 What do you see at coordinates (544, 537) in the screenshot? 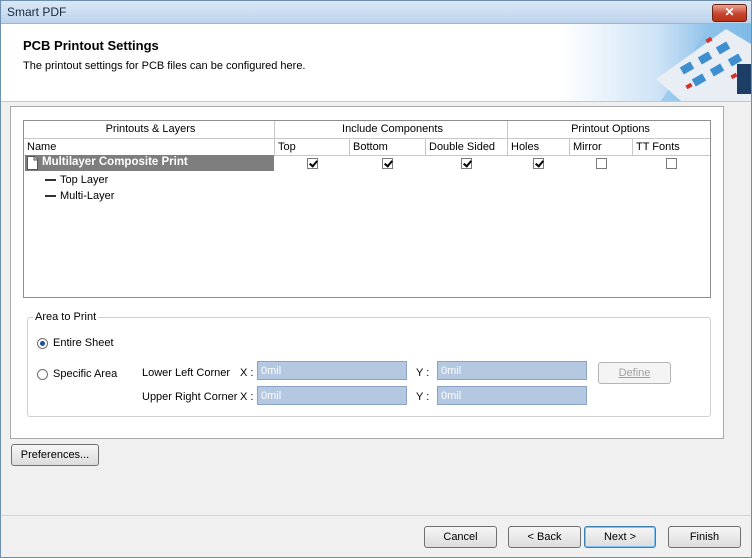
I see `back-button: < Back` at bounding box center [544, 537].